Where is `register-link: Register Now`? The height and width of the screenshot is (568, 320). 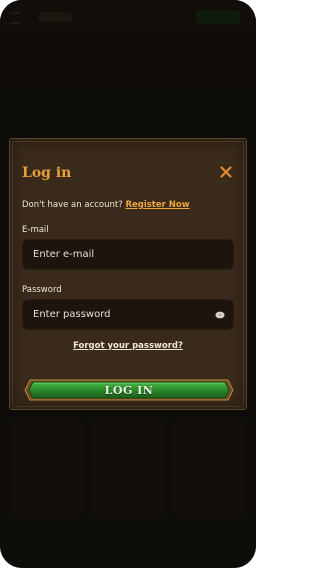
register-link: Register Now is located at coordinates (157, 205).